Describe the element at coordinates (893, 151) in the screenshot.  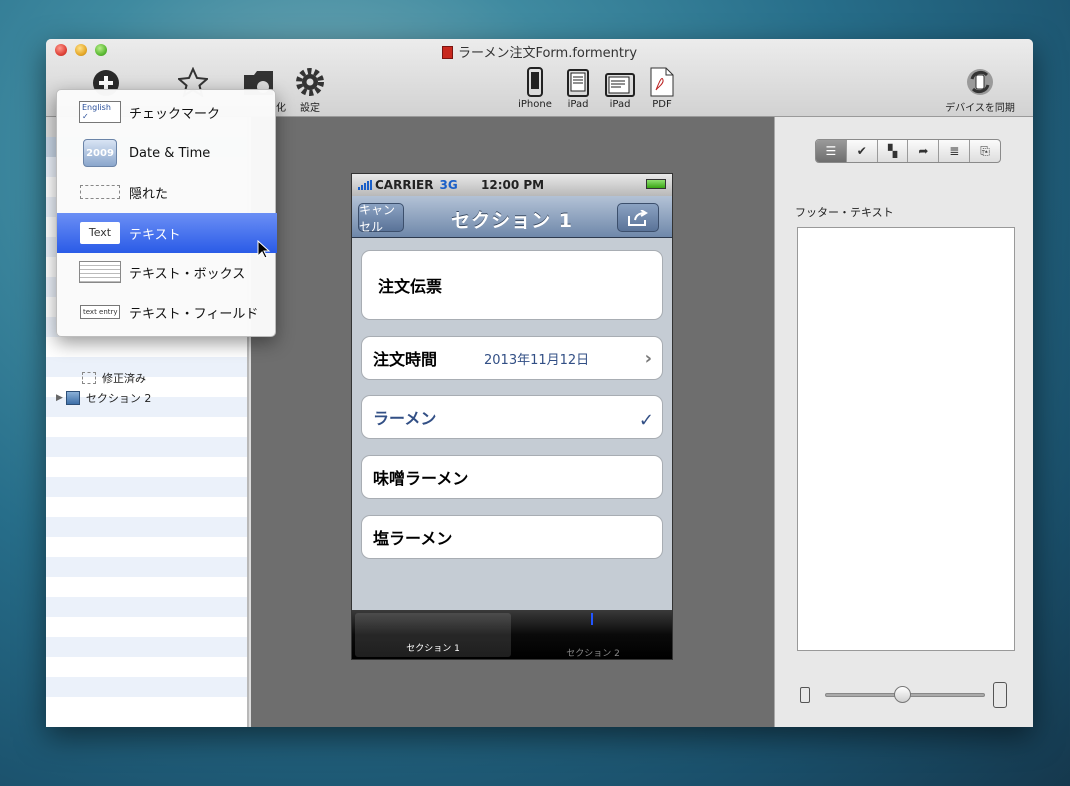
I see `hierarchy-tab-icon: ▚` at that location.